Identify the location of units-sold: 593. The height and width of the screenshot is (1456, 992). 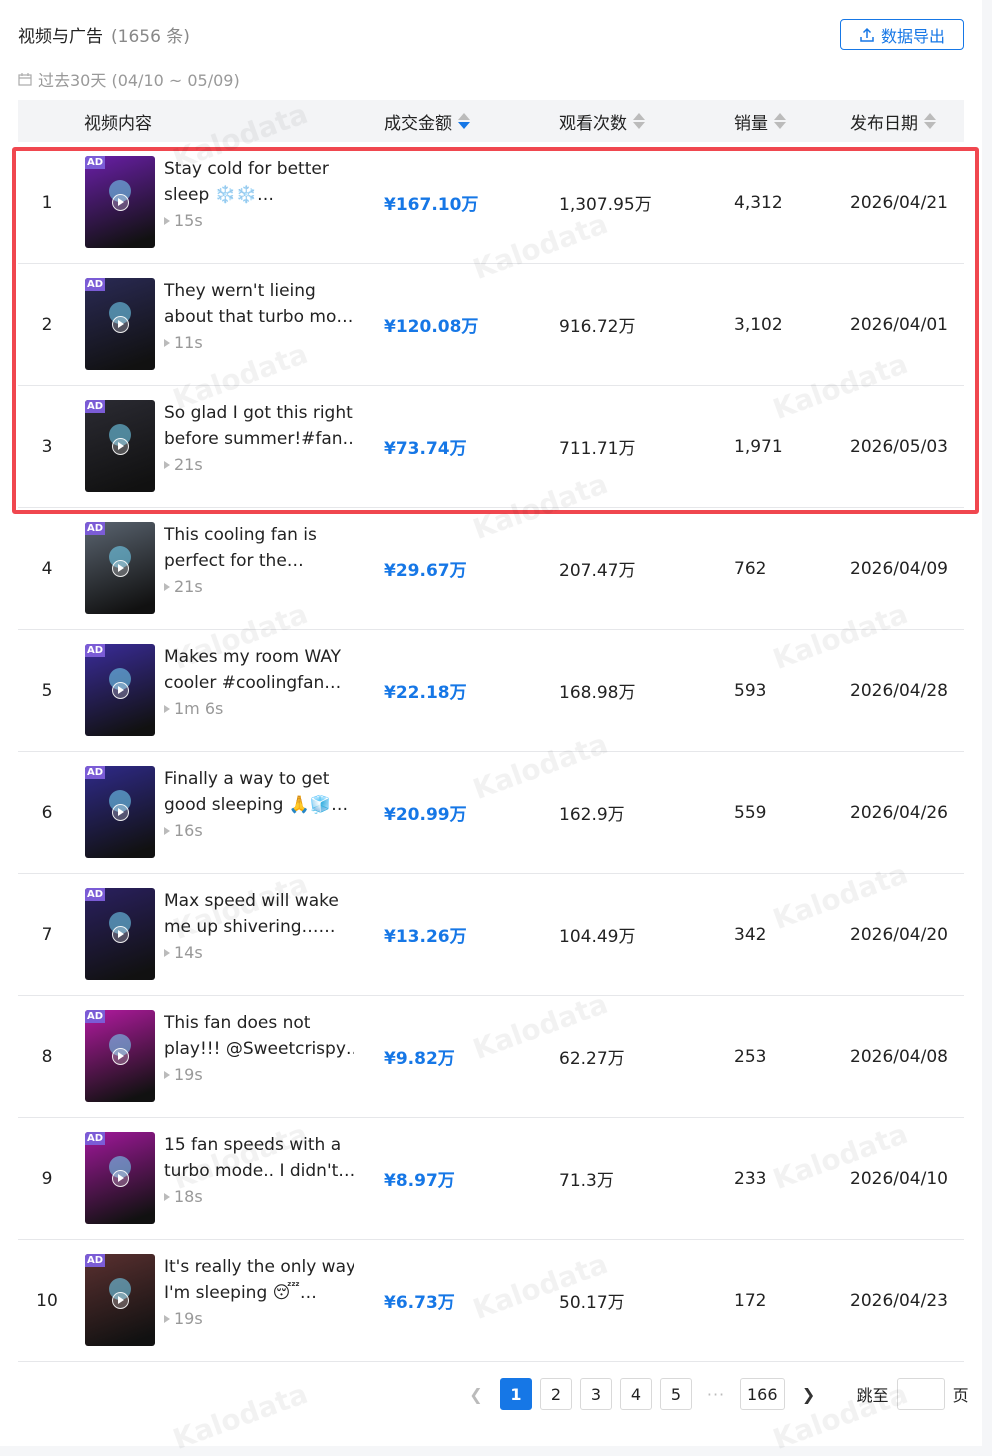
(750, 690).